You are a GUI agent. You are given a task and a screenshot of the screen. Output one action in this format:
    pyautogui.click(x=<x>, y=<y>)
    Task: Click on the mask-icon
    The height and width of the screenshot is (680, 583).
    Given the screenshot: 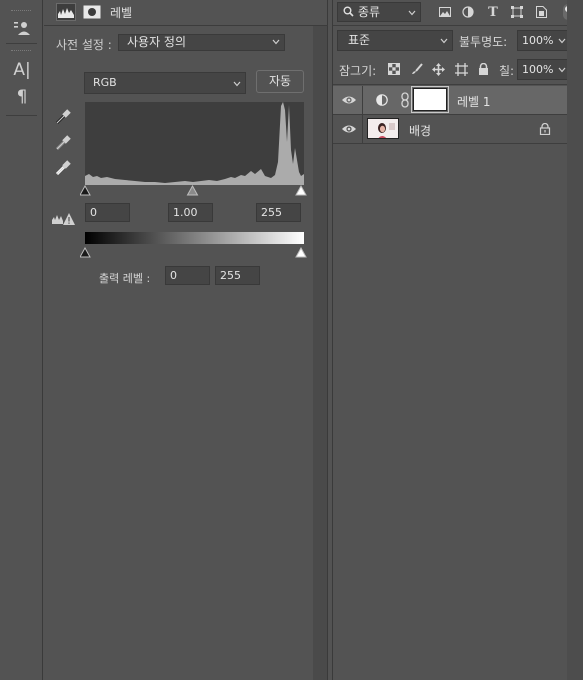 What is the action you would take?
    pyautogui.click(x=92, y=12)
    